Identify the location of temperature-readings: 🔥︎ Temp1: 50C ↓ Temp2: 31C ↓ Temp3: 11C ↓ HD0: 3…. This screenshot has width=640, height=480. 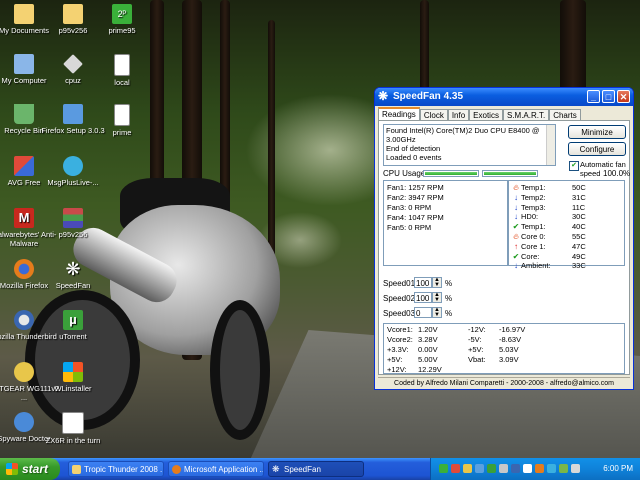
(566, 225).